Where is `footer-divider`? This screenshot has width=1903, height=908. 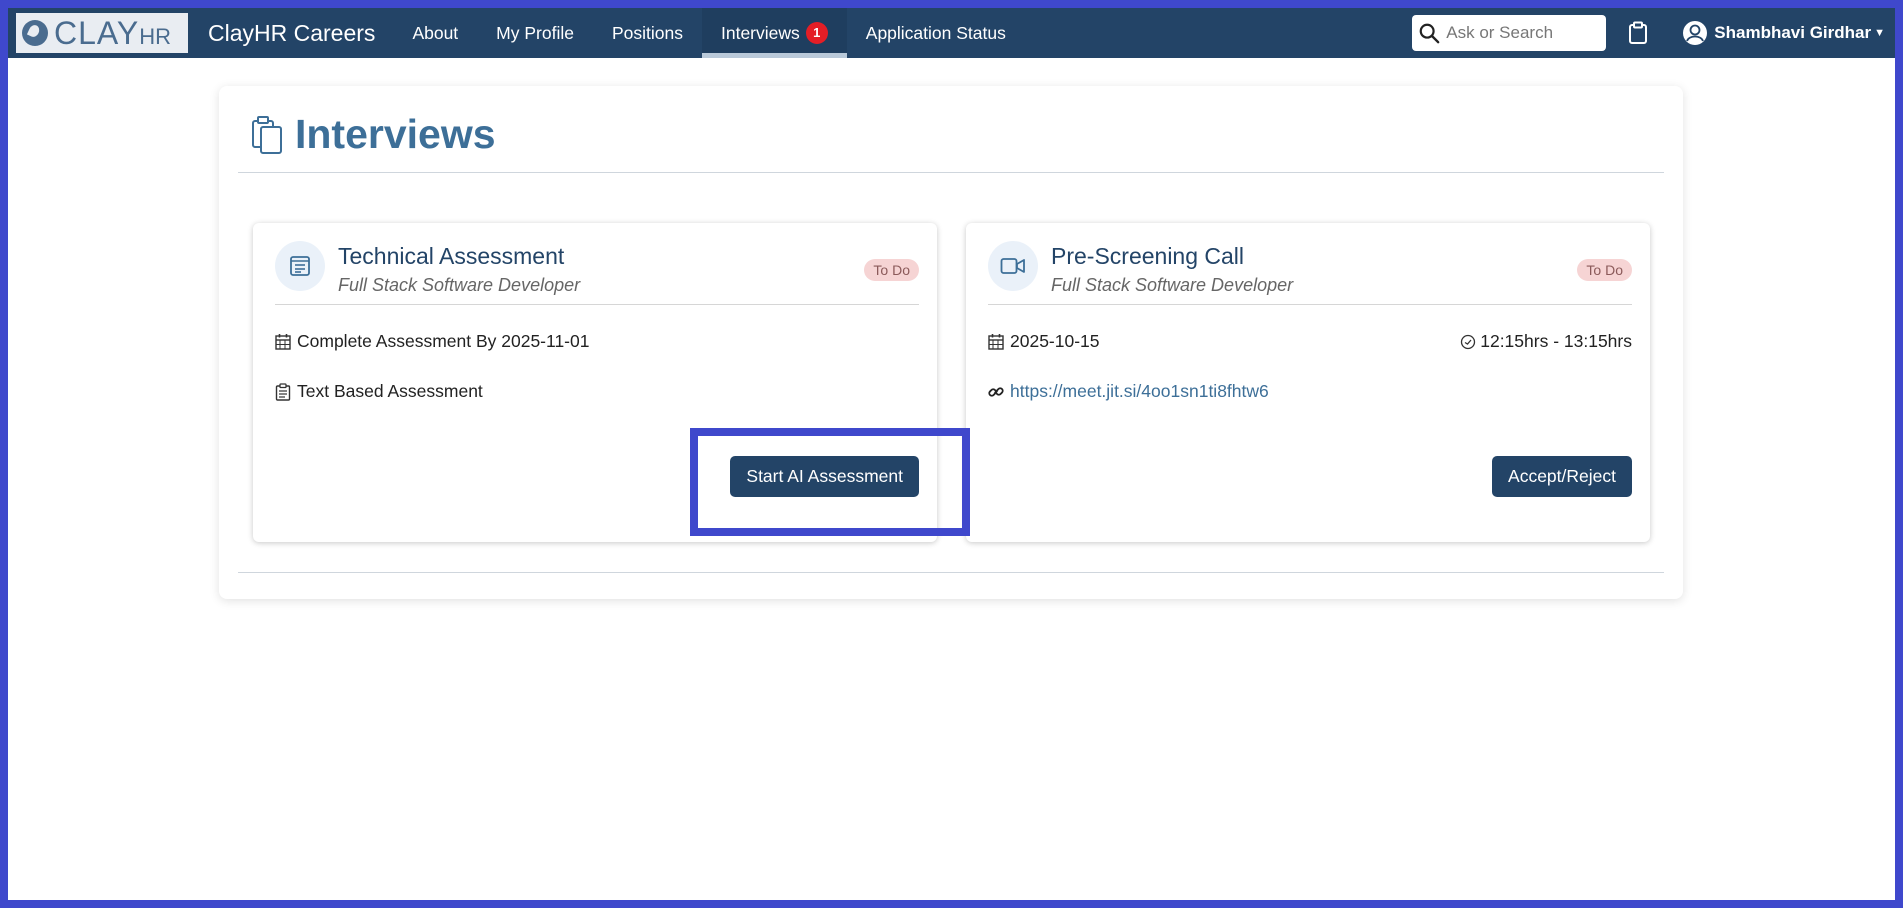
footer-divider is located at coordinates (951, 572).